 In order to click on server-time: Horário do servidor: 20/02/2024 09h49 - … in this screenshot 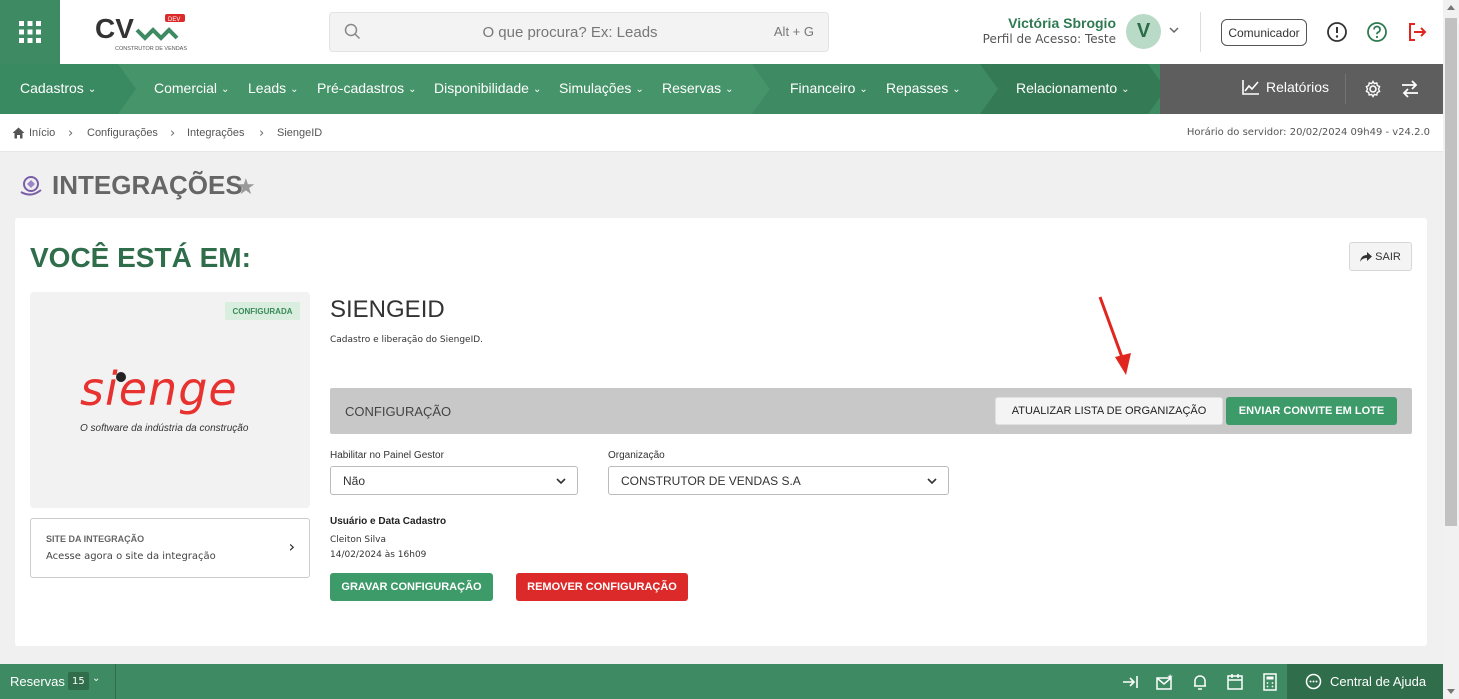, I will do `click(1308, 132)`.